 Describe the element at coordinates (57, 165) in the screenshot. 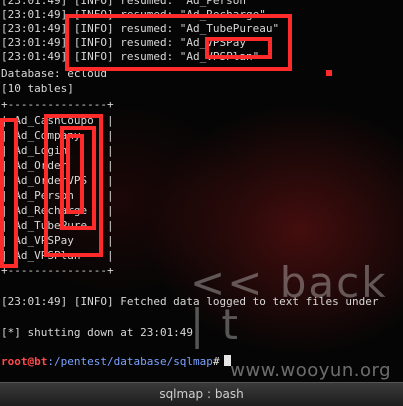

I see `table-row: | Ad_Order |` at that location.